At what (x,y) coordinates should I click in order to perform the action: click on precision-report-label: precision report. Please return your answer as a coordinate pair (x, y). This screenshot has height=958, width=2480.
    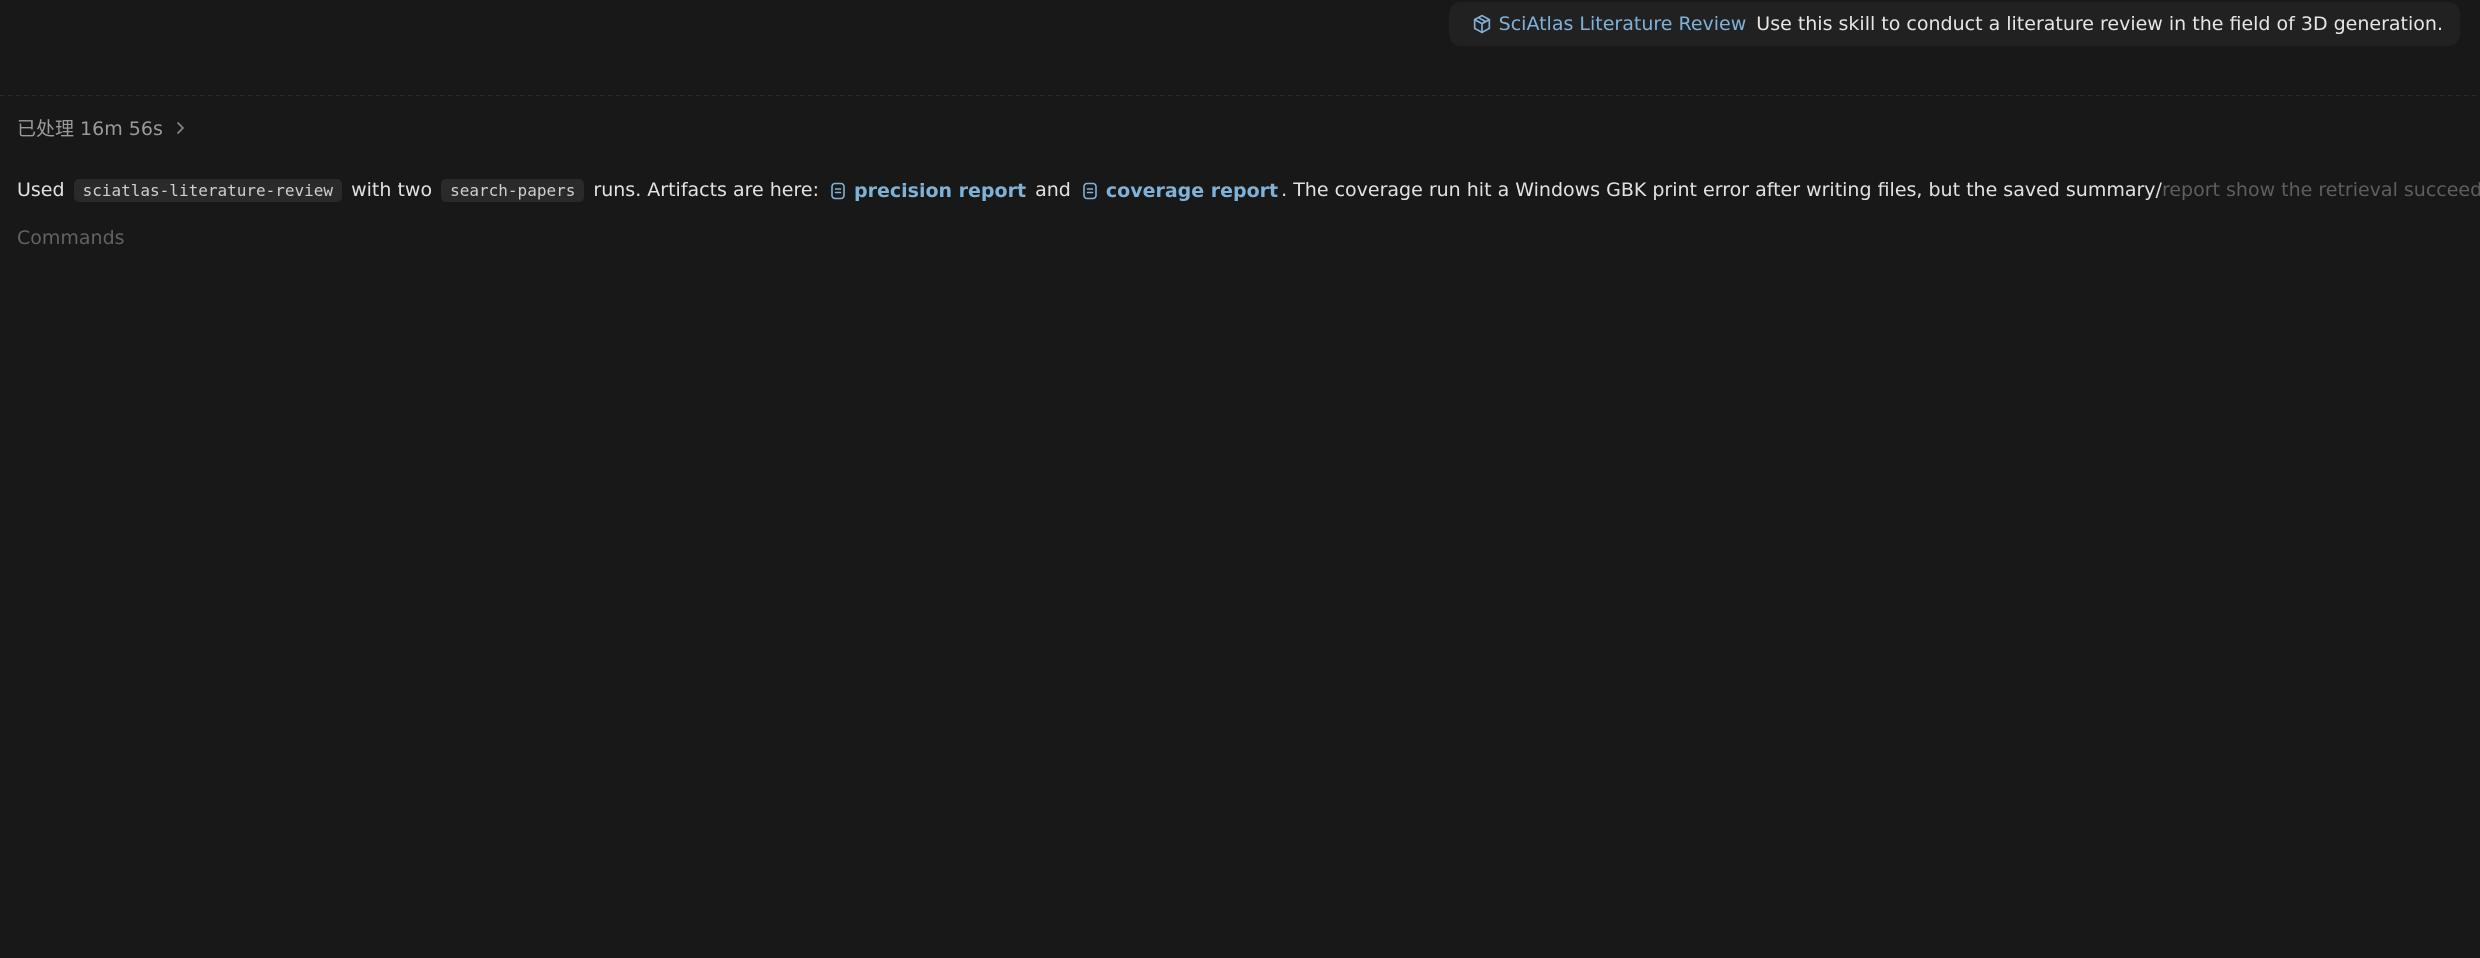
    Looking at the image, I should click on (940, 191).